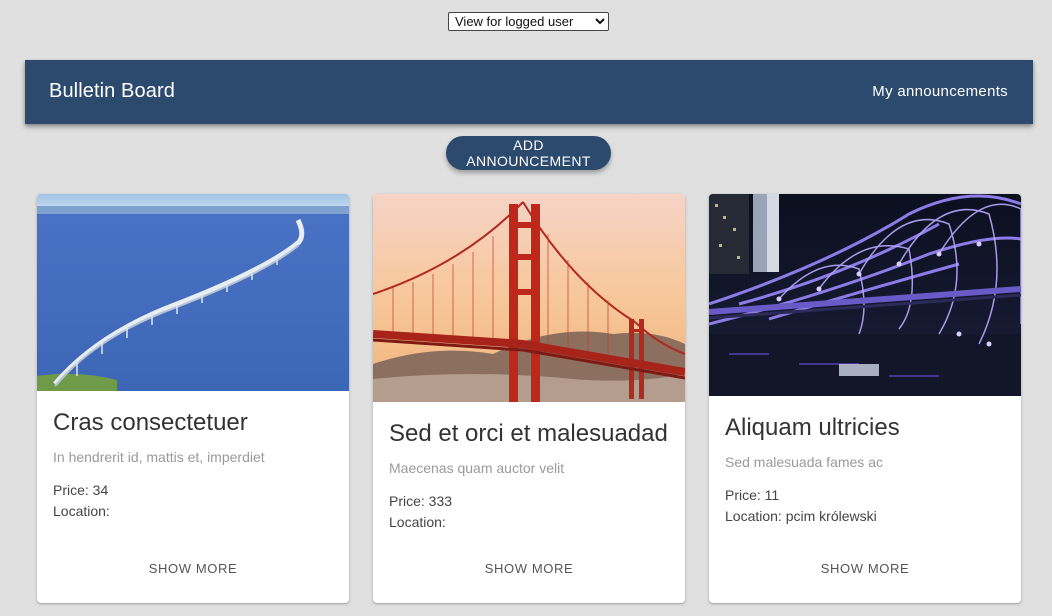  I want to click on card-title: Cras consectetuer, so click(150, 422).